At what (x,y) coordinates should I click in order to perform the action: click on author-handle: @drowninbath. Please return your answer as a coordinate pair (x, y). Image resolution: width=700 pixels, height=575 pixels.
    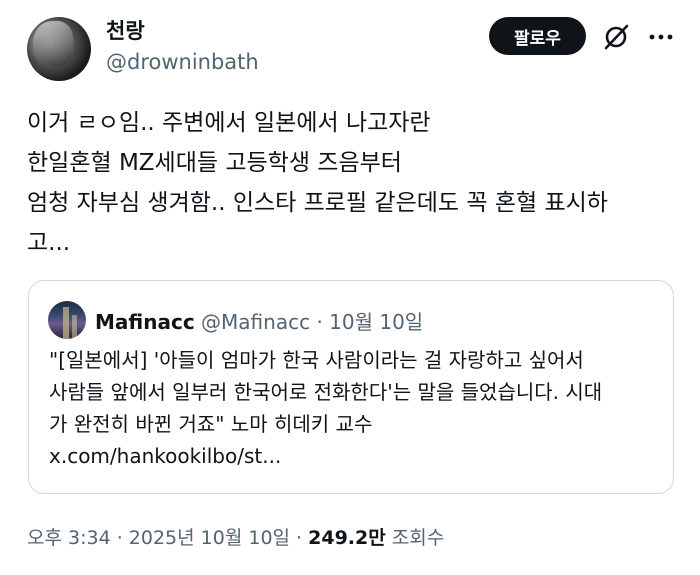
    Looking at the image, I should click on (182, 62).